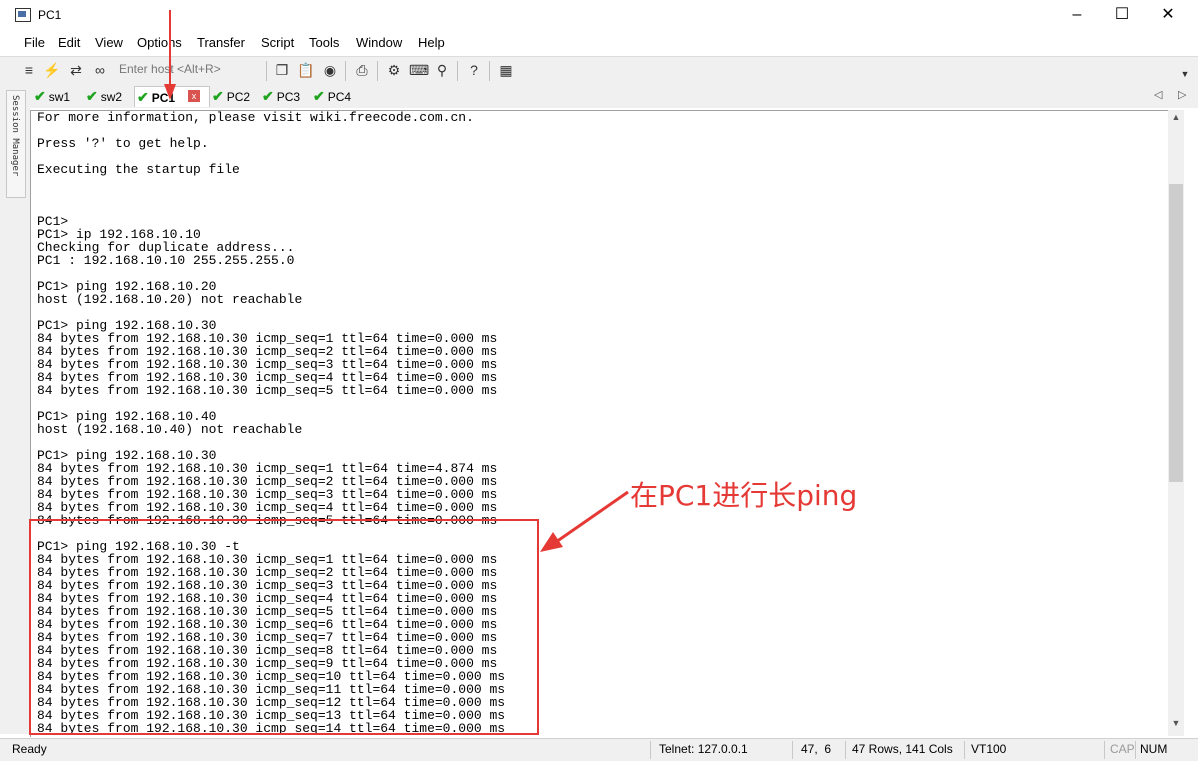 The image size is (1198, 767). What do you see at coordinates (163, 98) in the screenshot?
I see `tab-label: PC1` at bounding box center [163, 98].